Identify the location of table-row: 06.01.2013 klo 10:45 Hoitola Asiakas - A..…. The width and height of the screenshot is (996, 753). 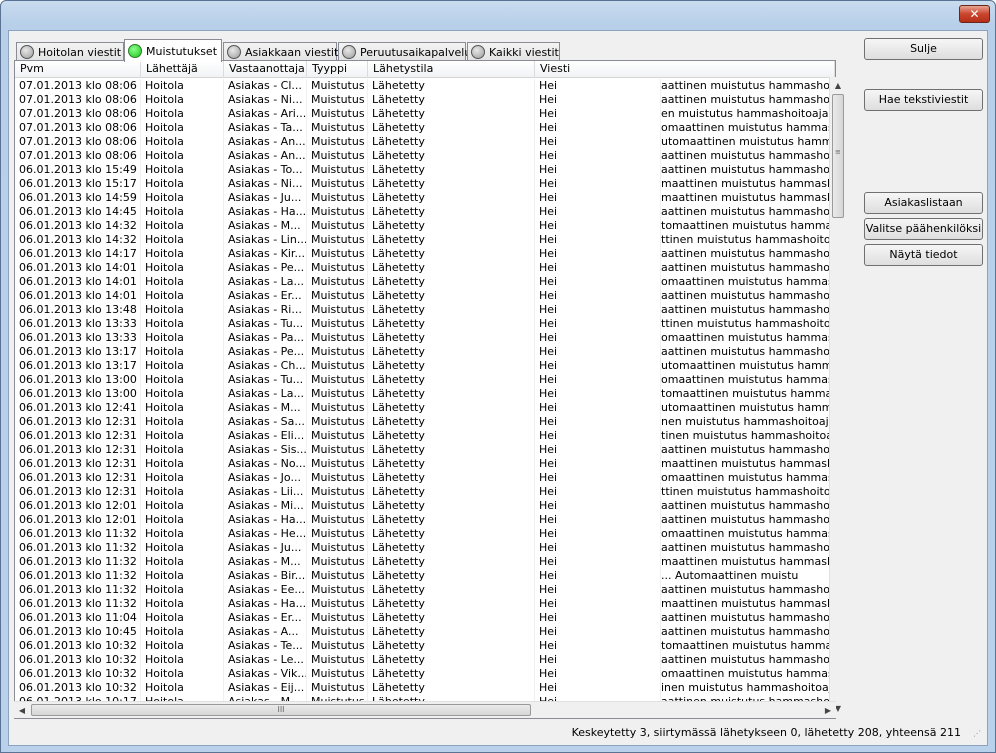
(425, 632).